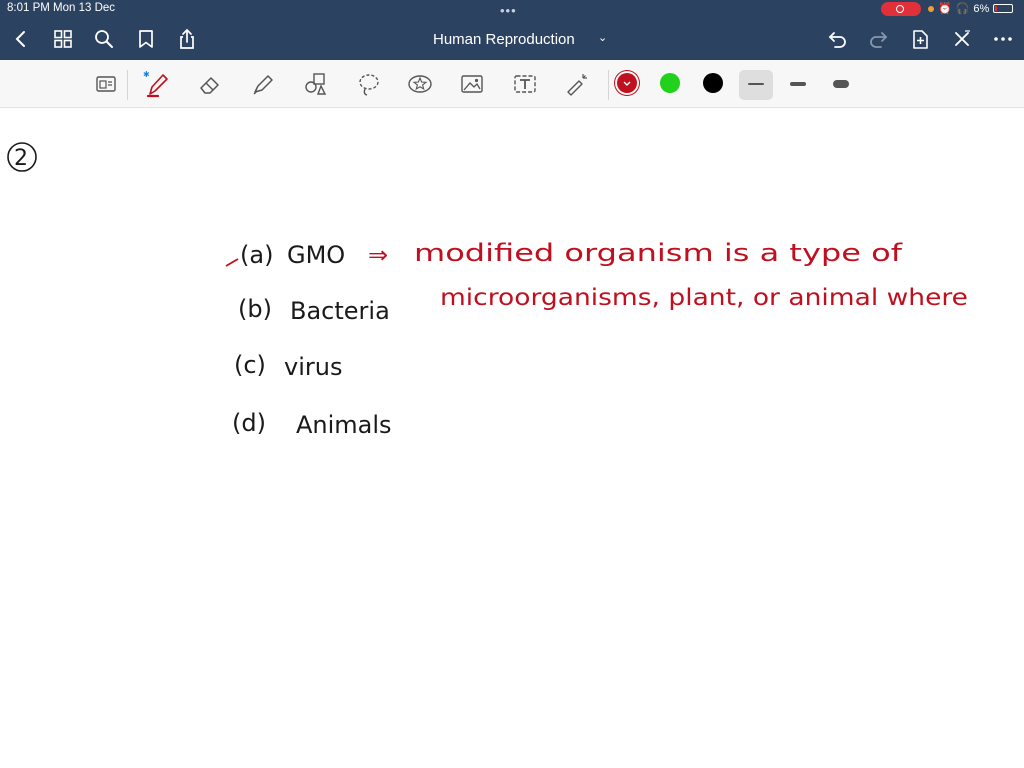  I want to click on answer-line-2: microorganisms, plant, or animal where, so click(704, 298).